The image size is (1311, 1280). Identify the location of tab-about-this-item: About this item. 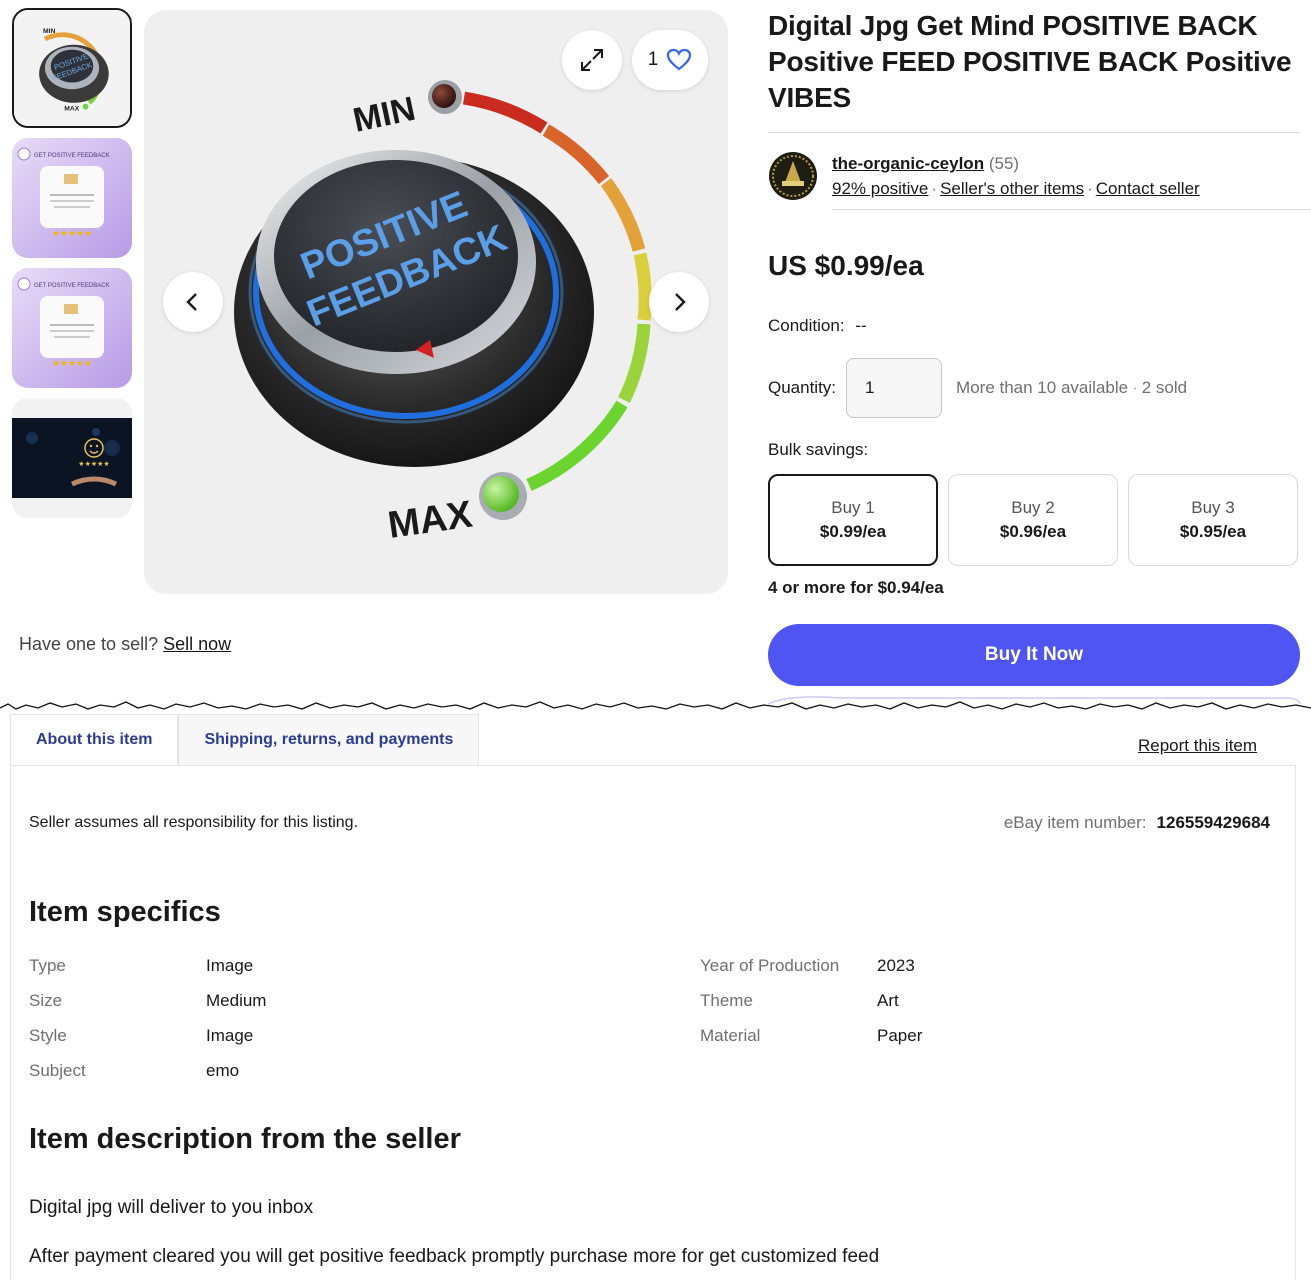
(94, 740).